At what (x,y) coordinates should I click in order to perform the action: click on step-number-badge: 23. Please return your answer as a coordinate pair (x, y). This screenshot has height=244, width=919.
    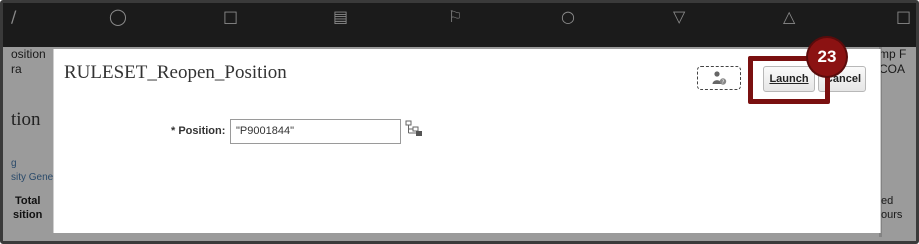
    Looking at the image, I should click on (827, 57).